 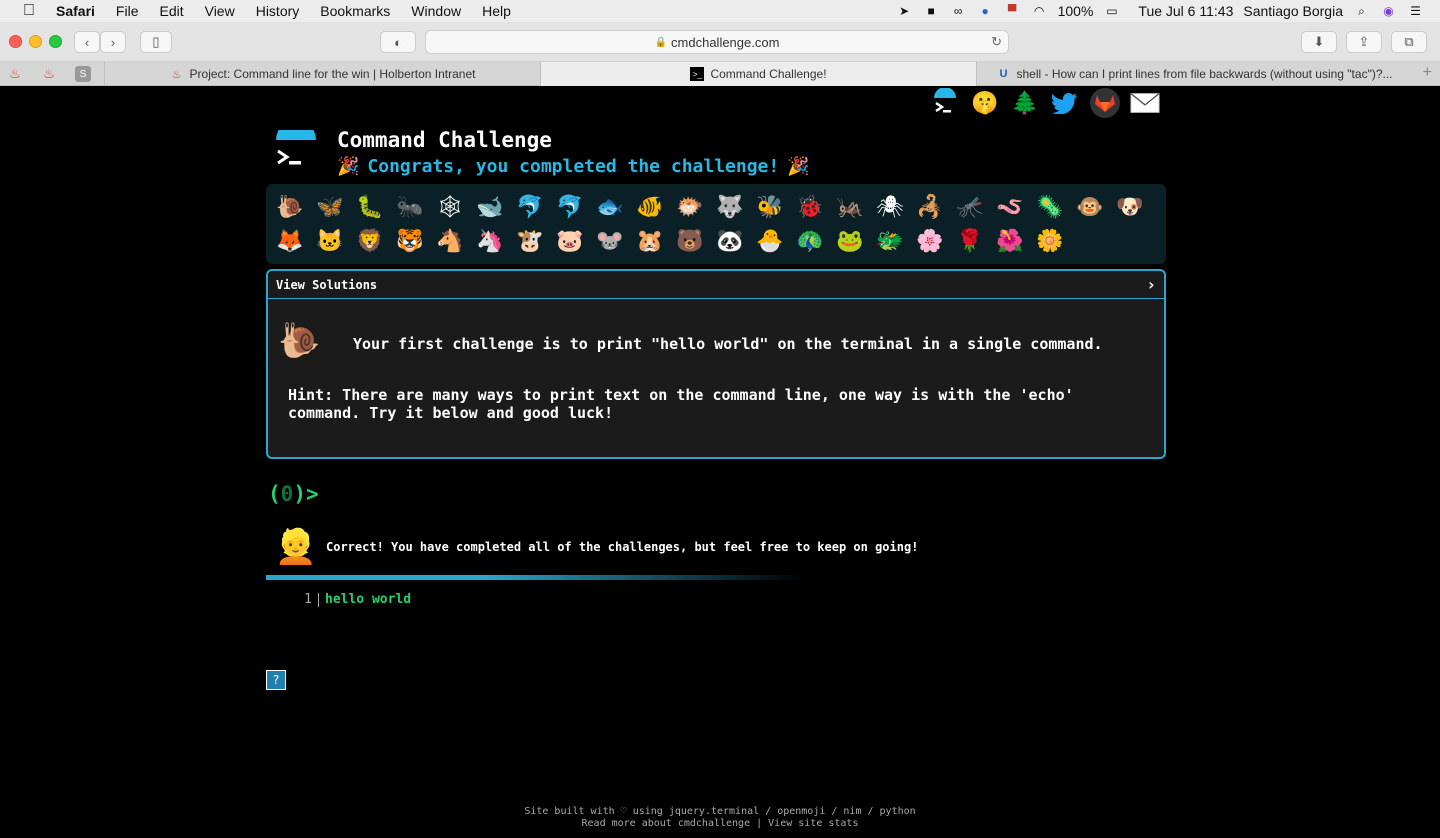 What do you see at coordinates (450, 241) in the screenshot?
I see `challenge-animal-icon: 🐴` at bounding box center [450, 241].